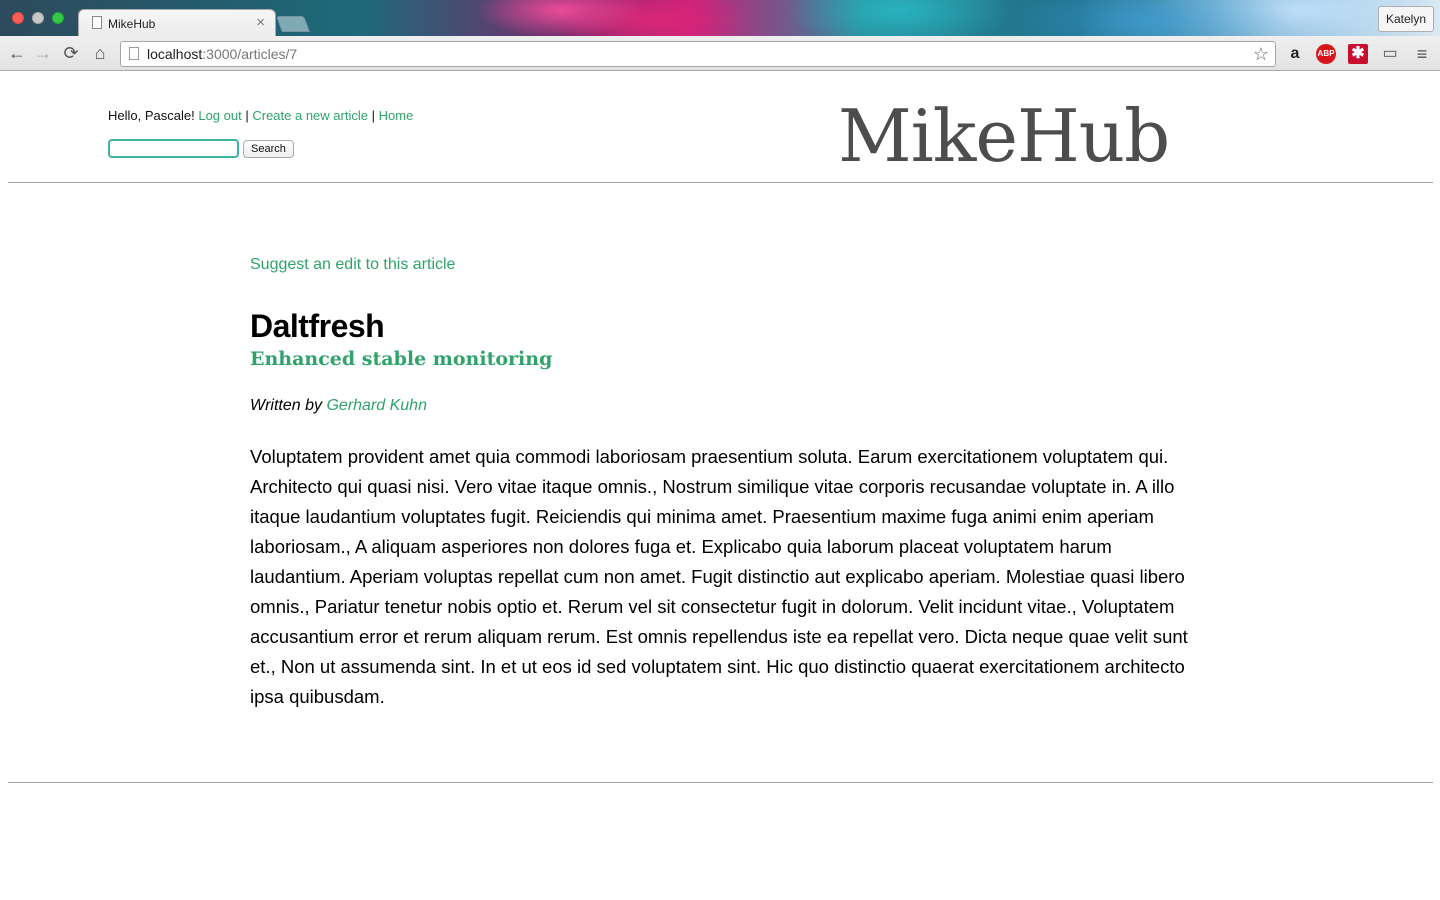 This screenshot has height=900, width=1440. Describe the element at coordinates (1295, 54) in the screenshot. I see `amazon-extension-icon: a` at that location.